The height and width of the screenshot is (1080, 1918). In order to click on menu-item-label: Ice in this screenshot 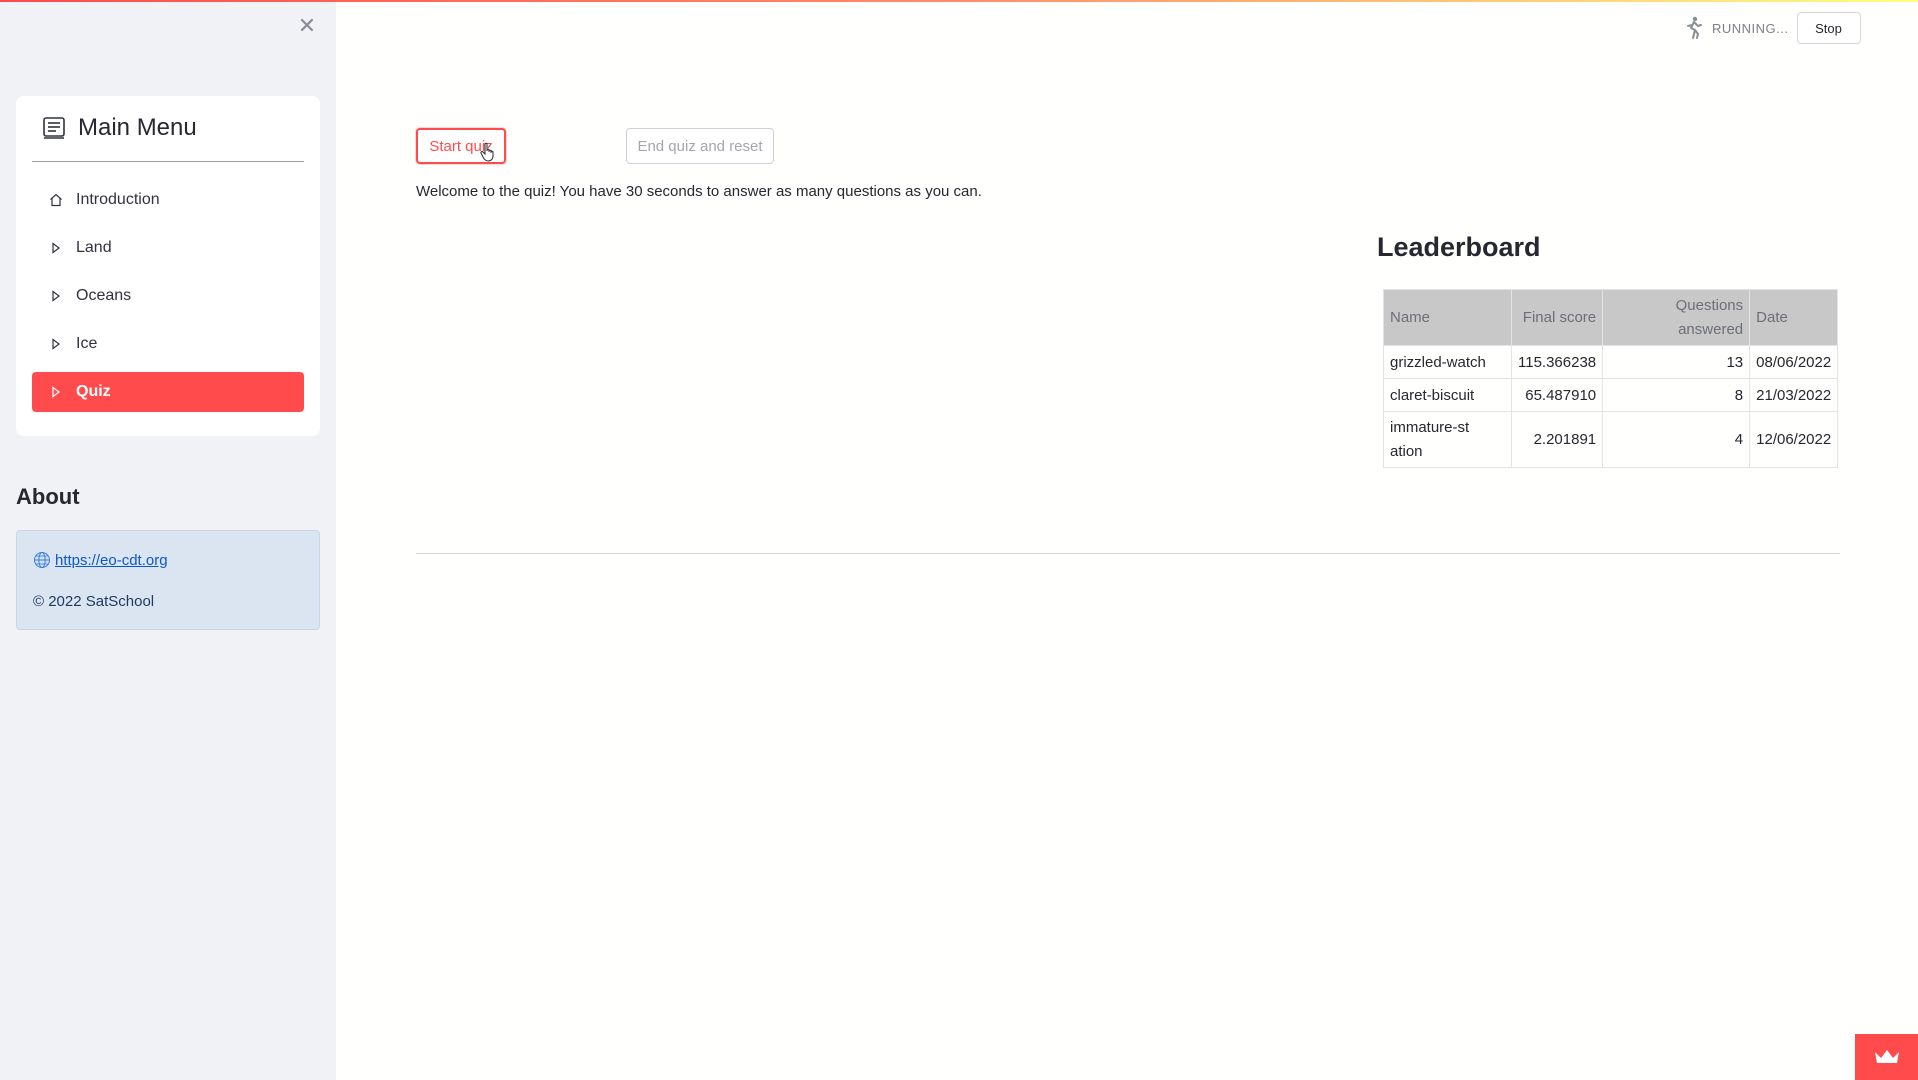, I will do `click(87, 343)`.